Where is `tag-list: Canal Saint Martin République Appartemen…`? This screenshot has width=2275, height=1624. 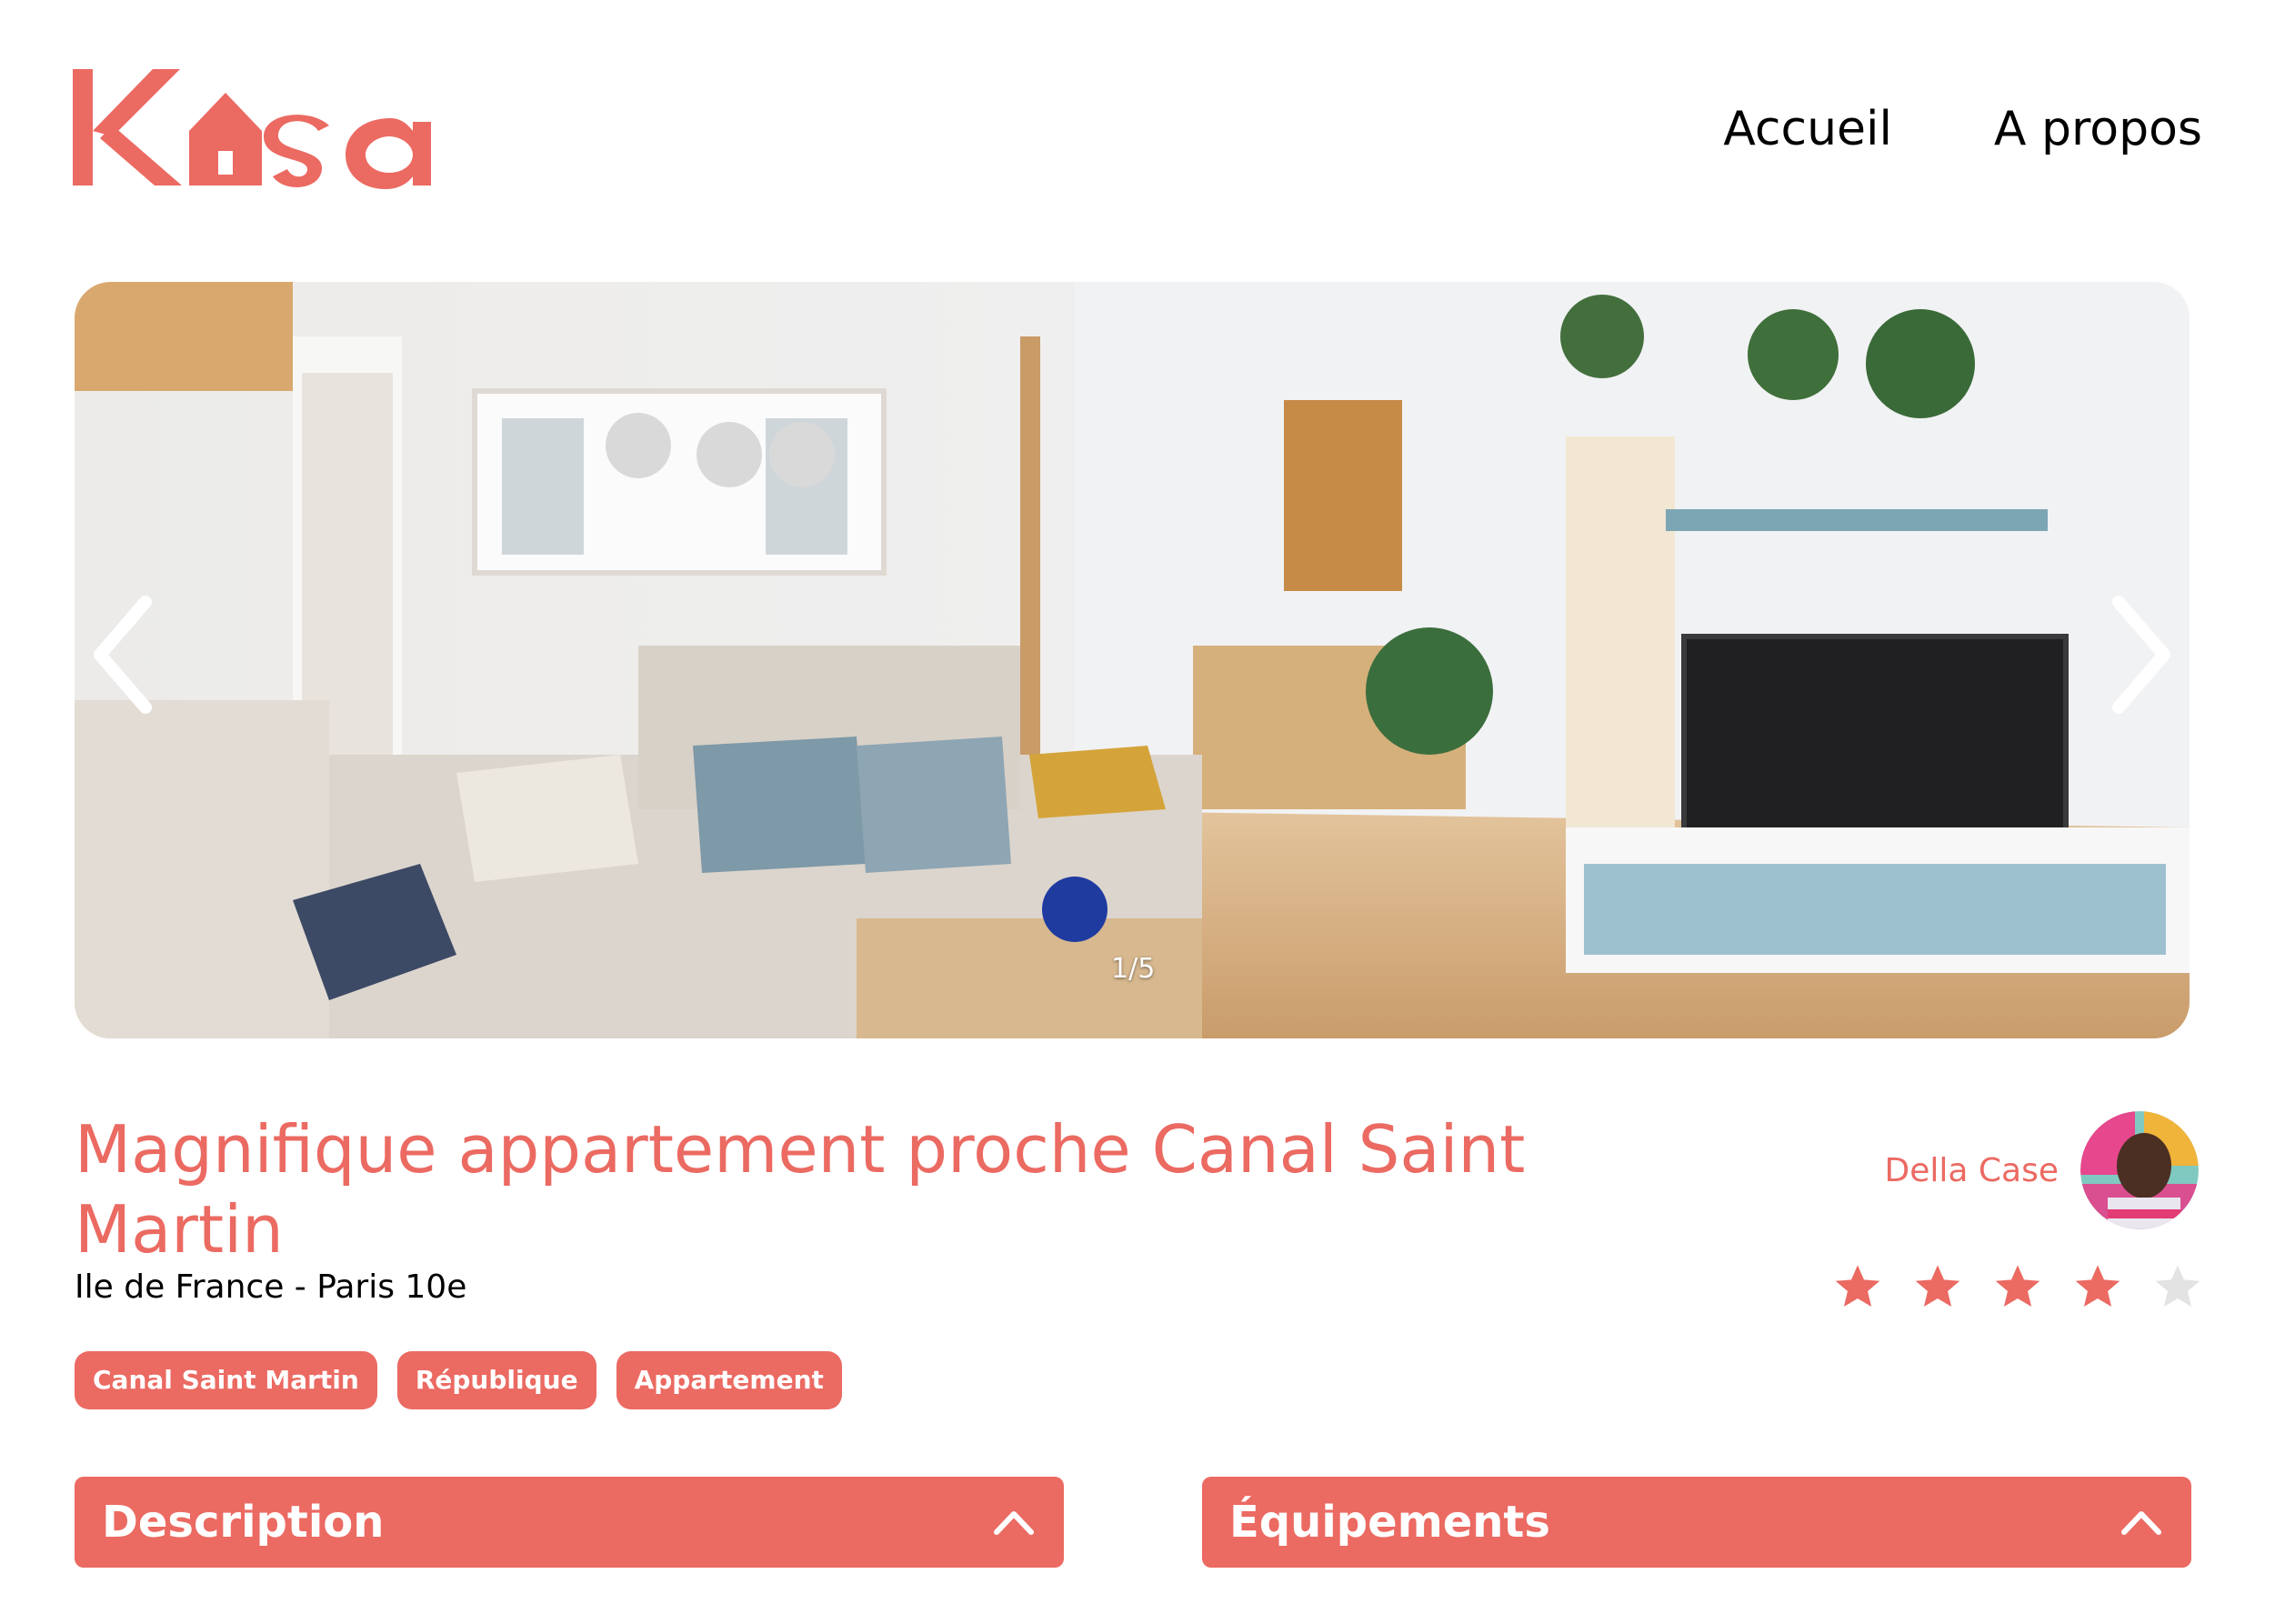 tag-list: Canal Saint Martin République Appartemen… is located at coordinates (459, 1380).